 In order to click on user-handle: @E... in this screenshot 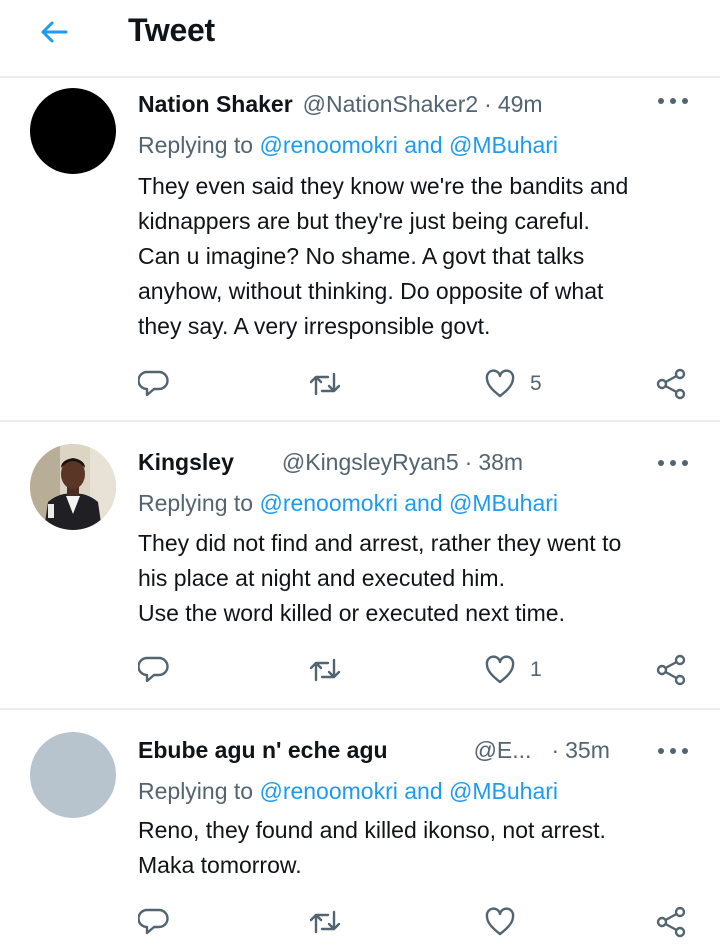, I will do `click(503, 750)`.